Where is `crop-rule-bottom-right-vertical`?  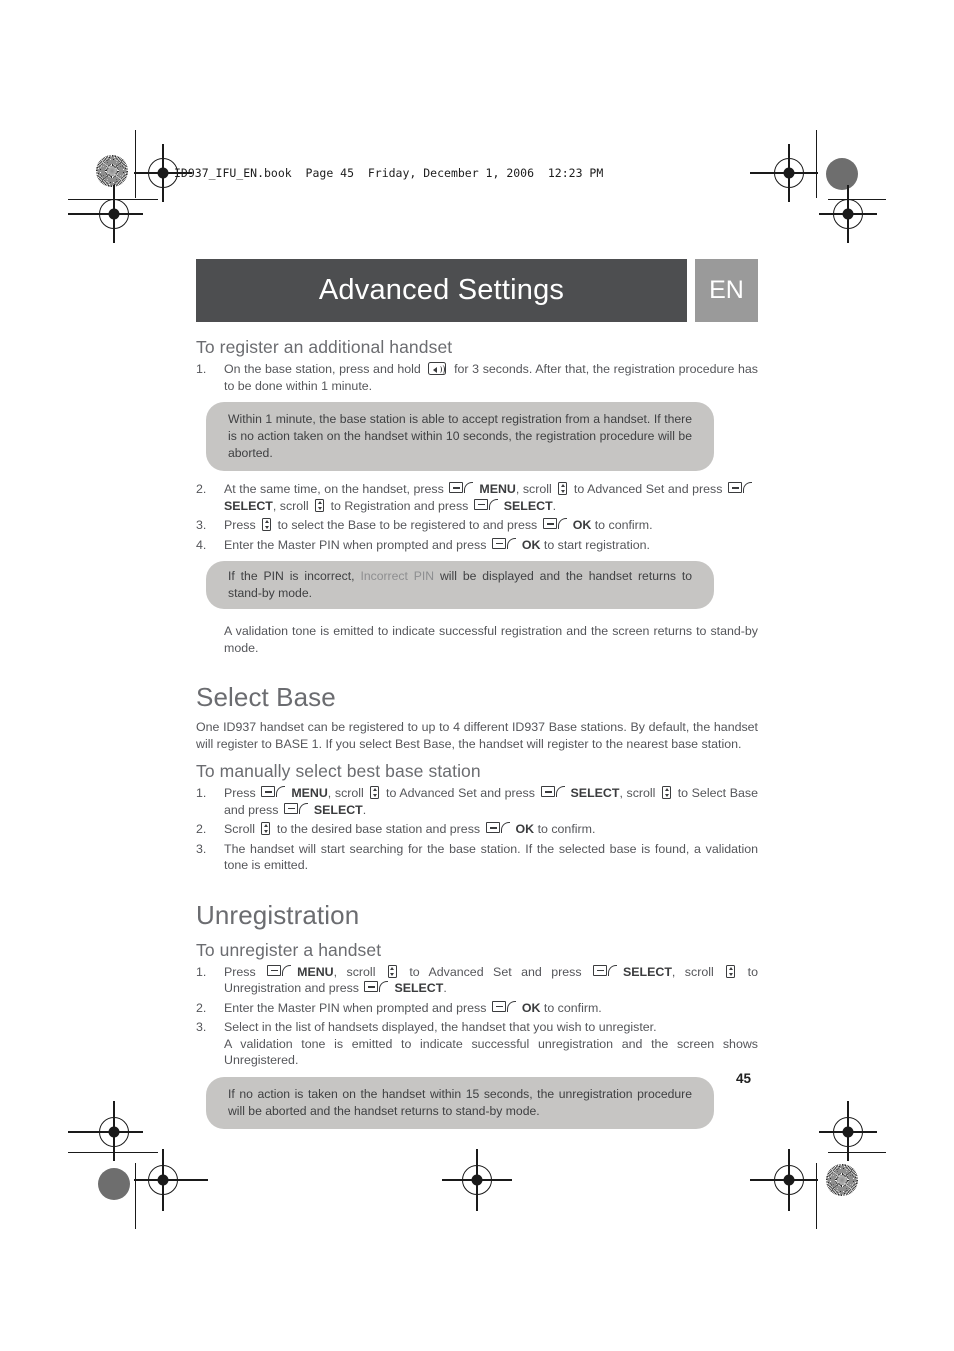 crop-rule-bottom-right-vertical is located at coordinates (817, 1196).